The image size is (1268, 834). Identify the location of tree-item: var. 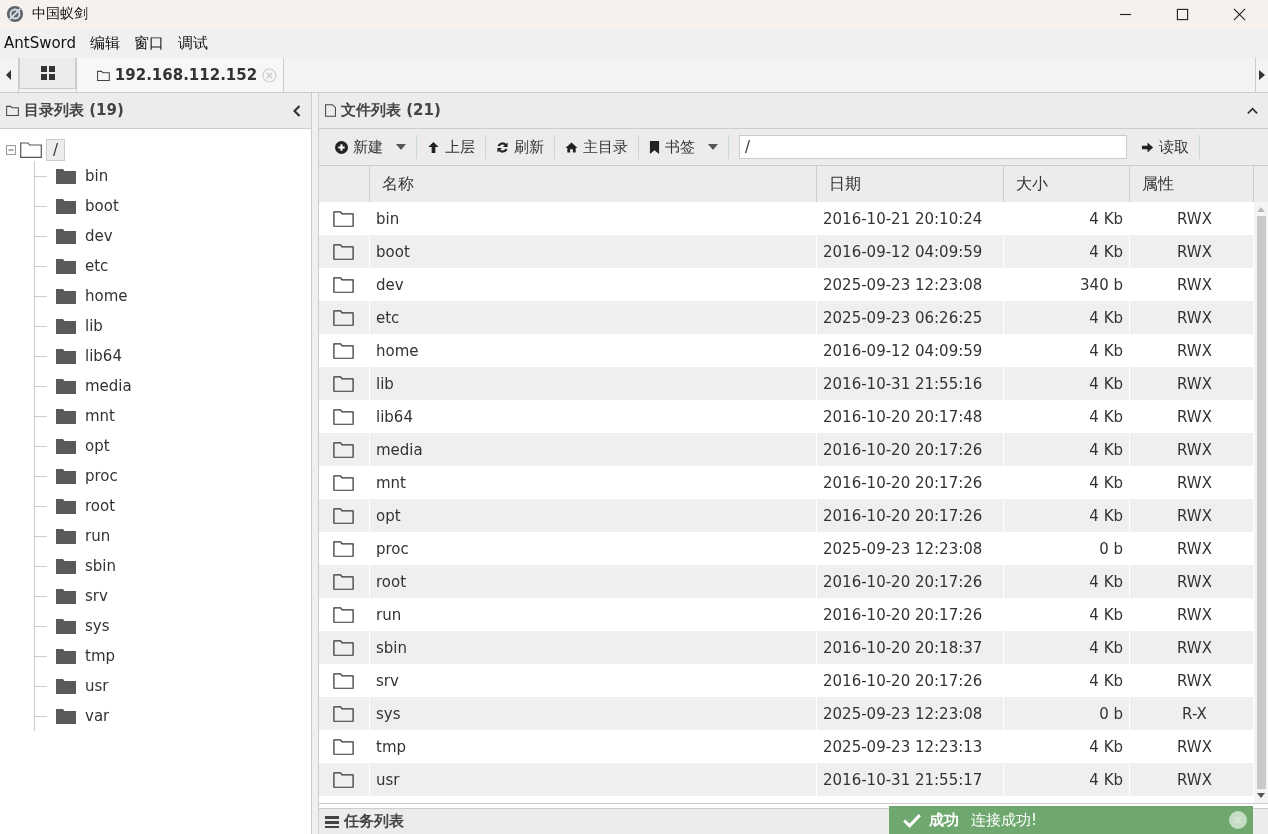
(97, 716).